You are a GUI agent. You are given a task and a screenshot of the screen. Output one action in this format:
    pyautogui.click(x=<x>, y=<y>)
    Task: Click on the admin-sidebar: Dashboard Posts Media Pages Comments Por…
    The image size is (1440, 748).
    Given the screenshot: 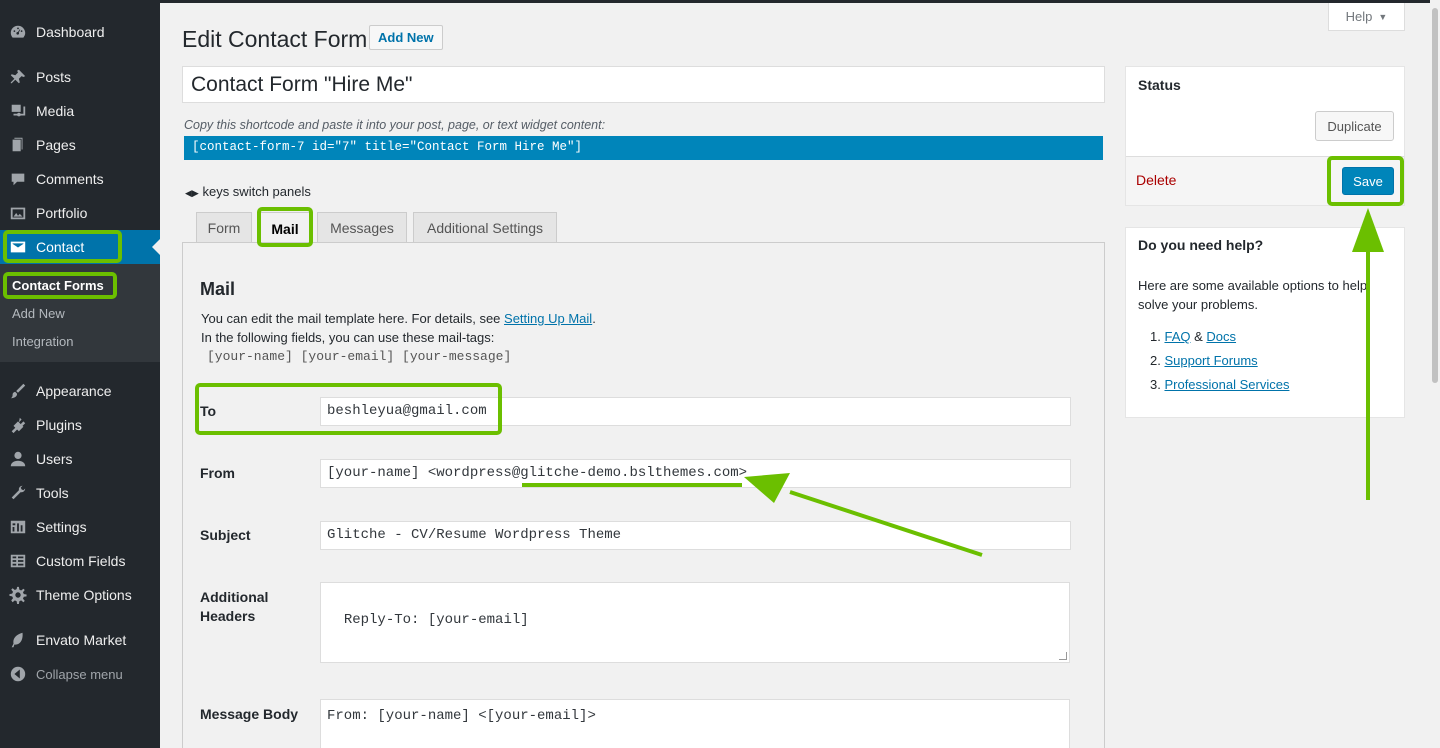 What is the action you would take?
    pyautogui.click(x=80, y=374)
    